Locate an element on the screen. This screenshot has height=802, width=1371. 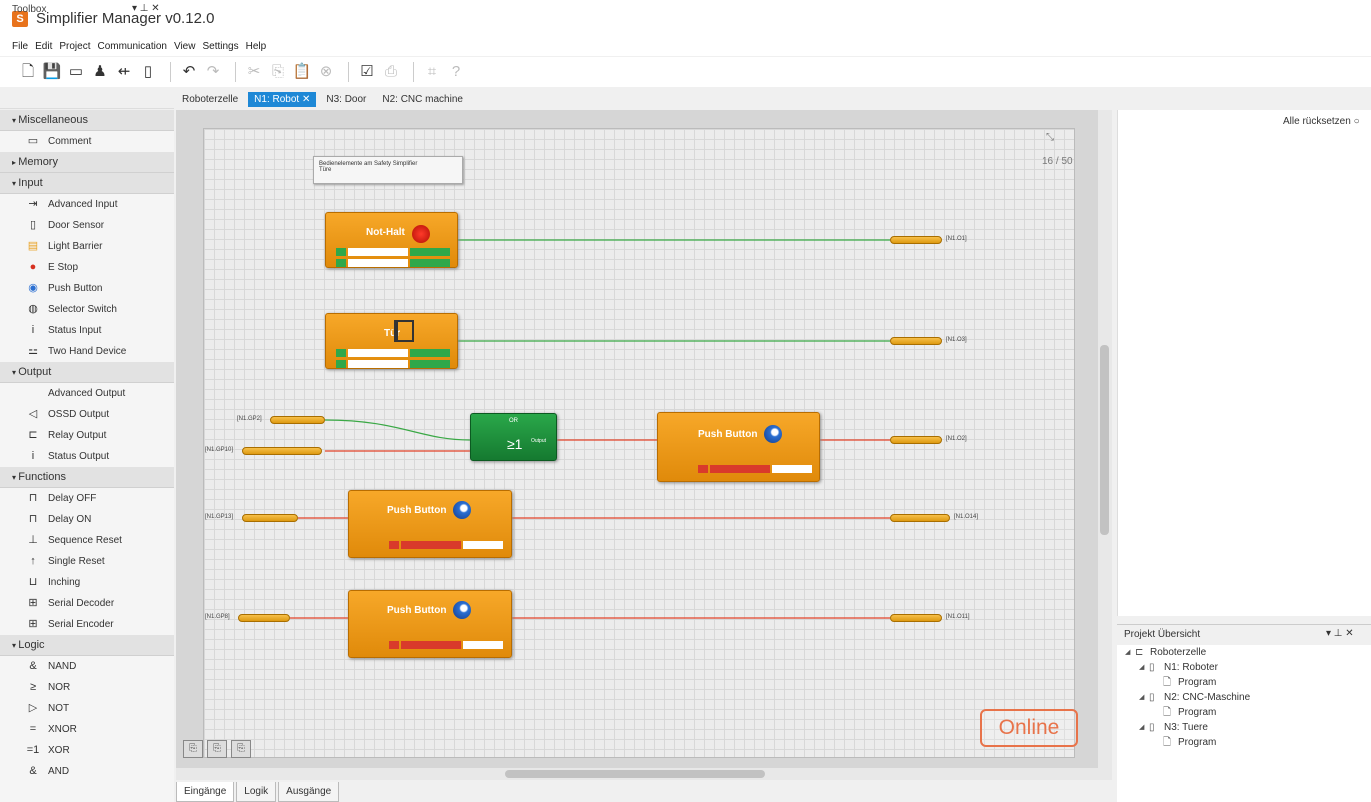
input-pill-gp2 is located at coordinates (297, 420).